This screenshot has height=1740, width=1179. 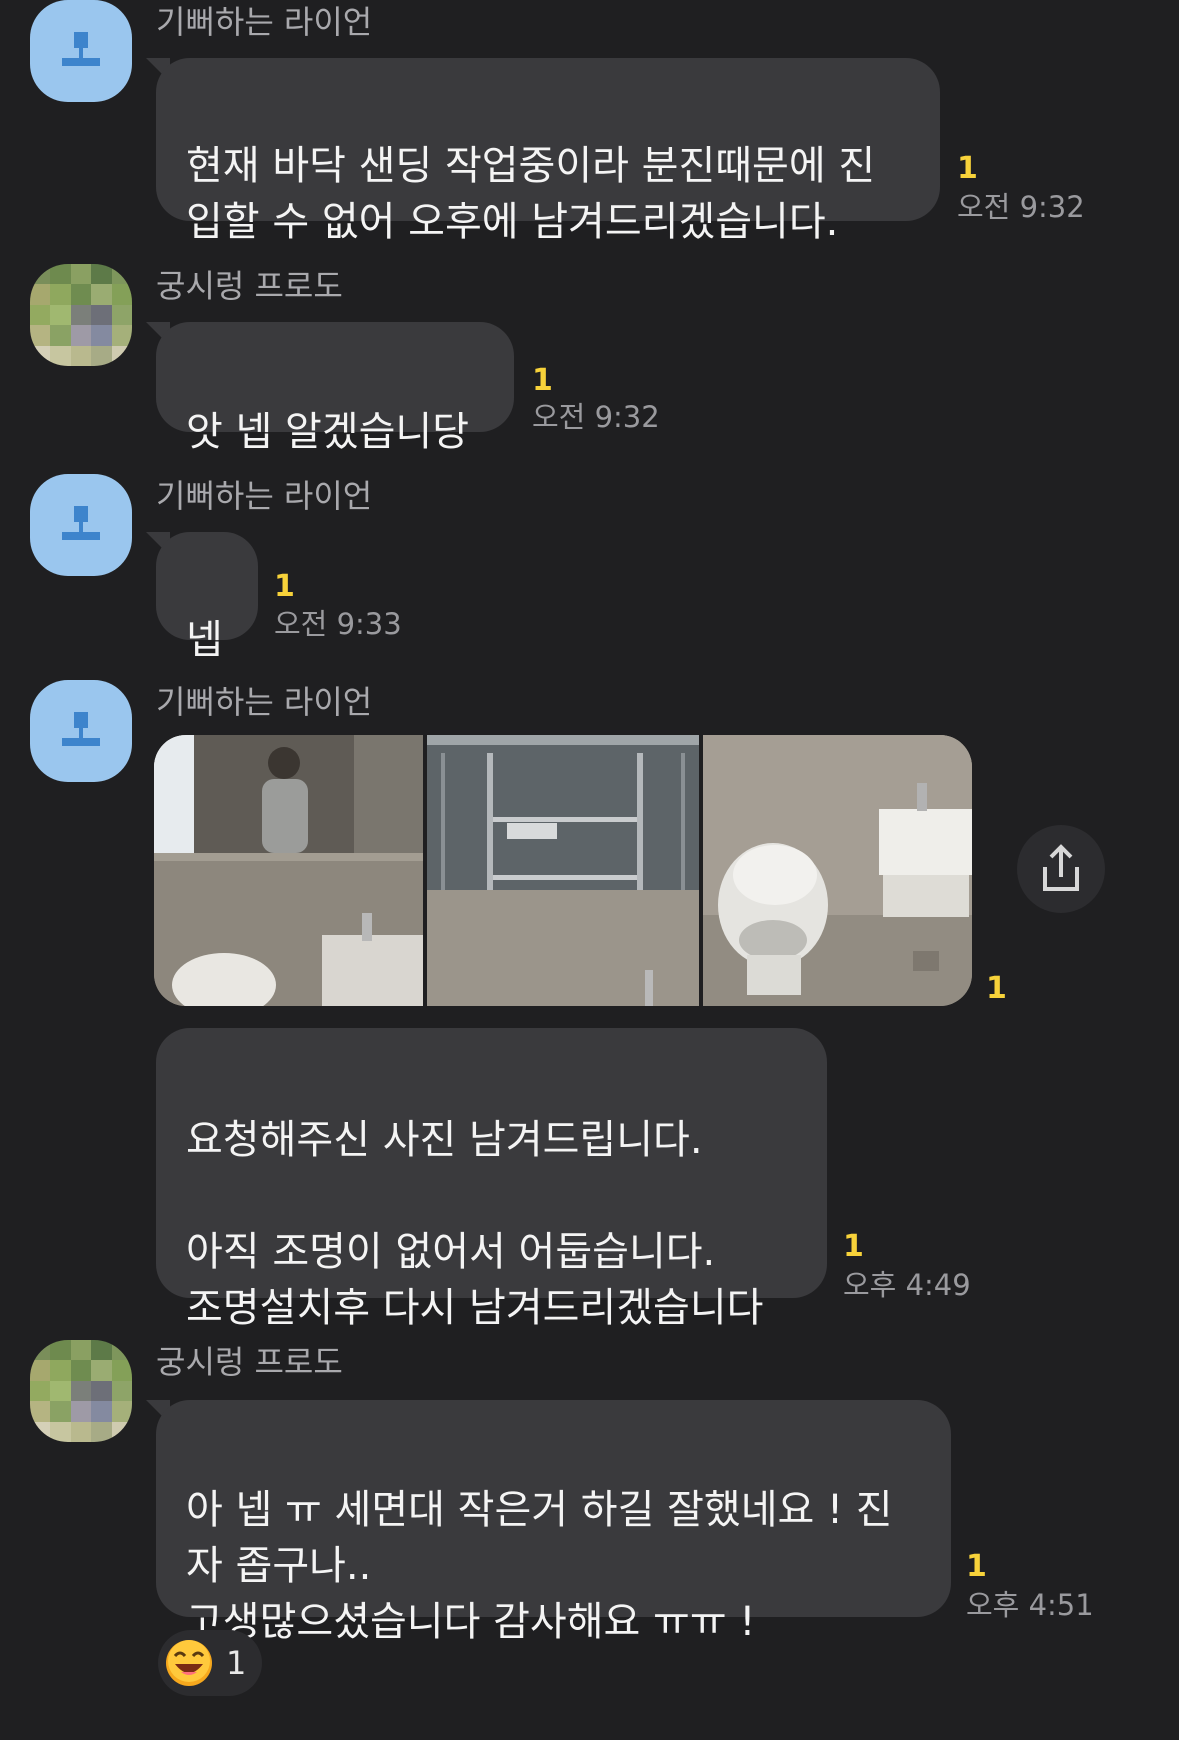 What do you see at coordinates (328, 432) in the screenshot?
I see `message-text: 앗 넵 알겠습니당` at bounding box center [328, 432].